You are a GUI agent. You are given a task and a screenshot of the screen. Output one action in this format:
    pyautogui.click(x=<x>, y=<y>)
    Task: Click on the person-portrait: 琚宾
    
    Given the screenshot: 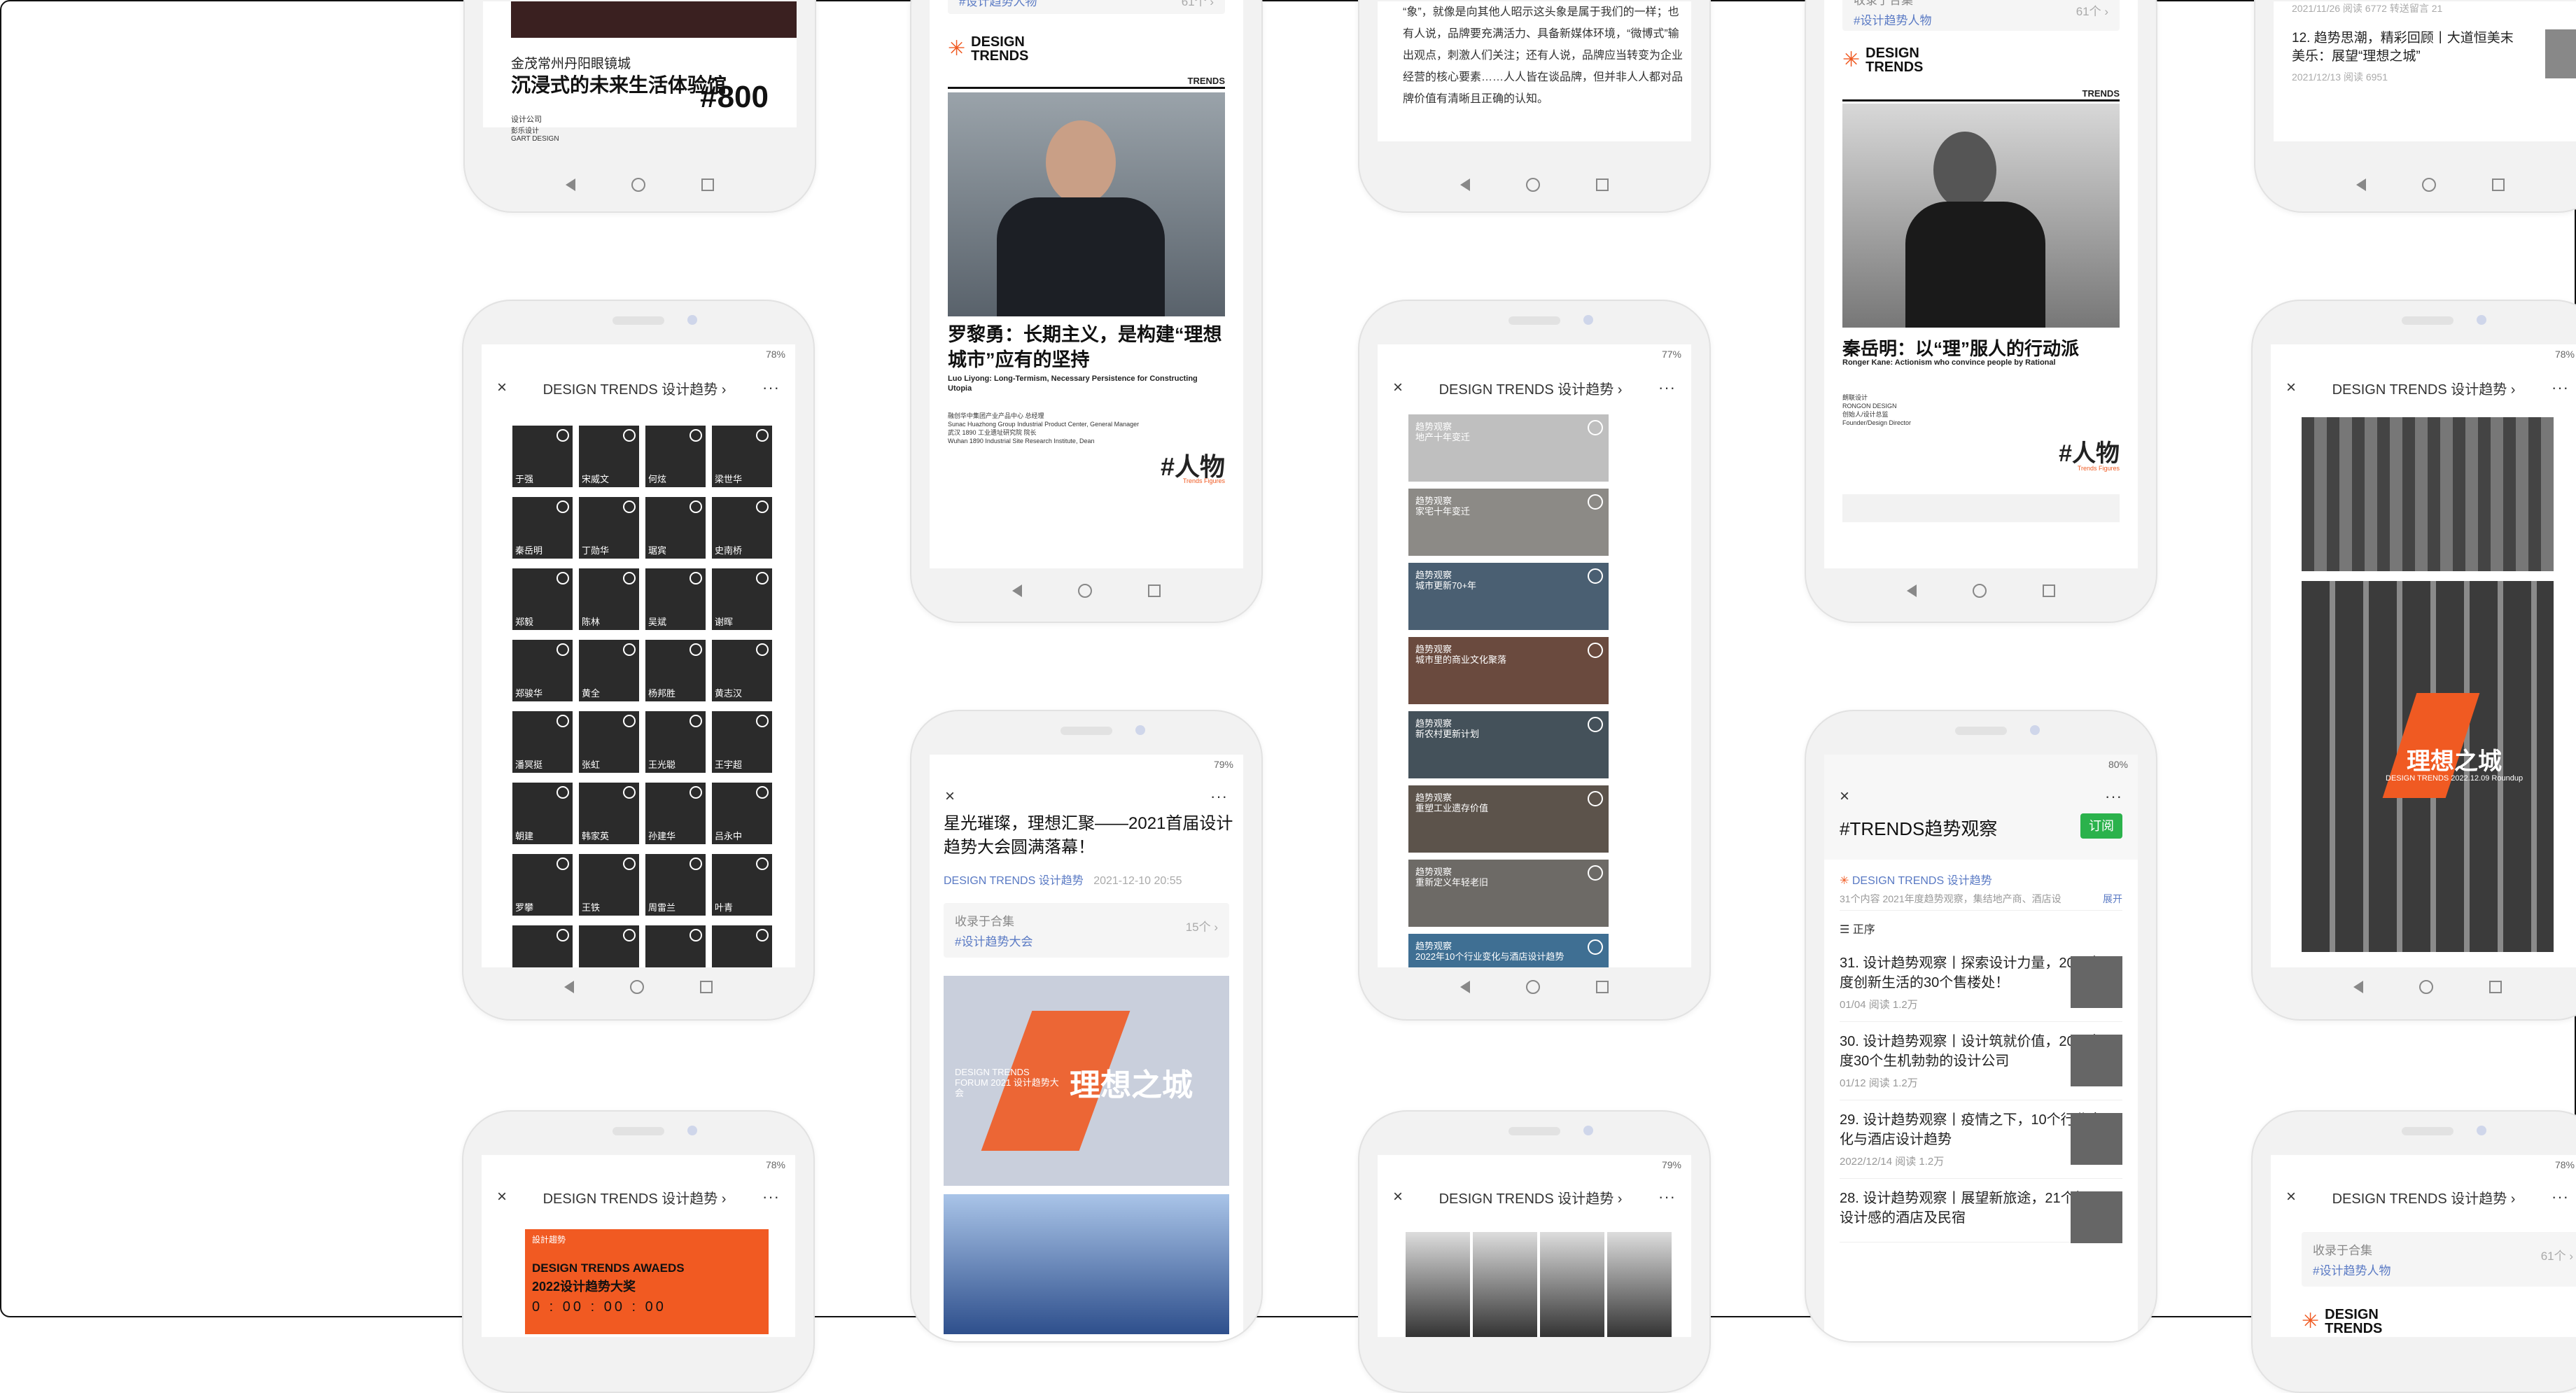 What is the action you would take?
    pyautogui.click(x=675, y=528)
    